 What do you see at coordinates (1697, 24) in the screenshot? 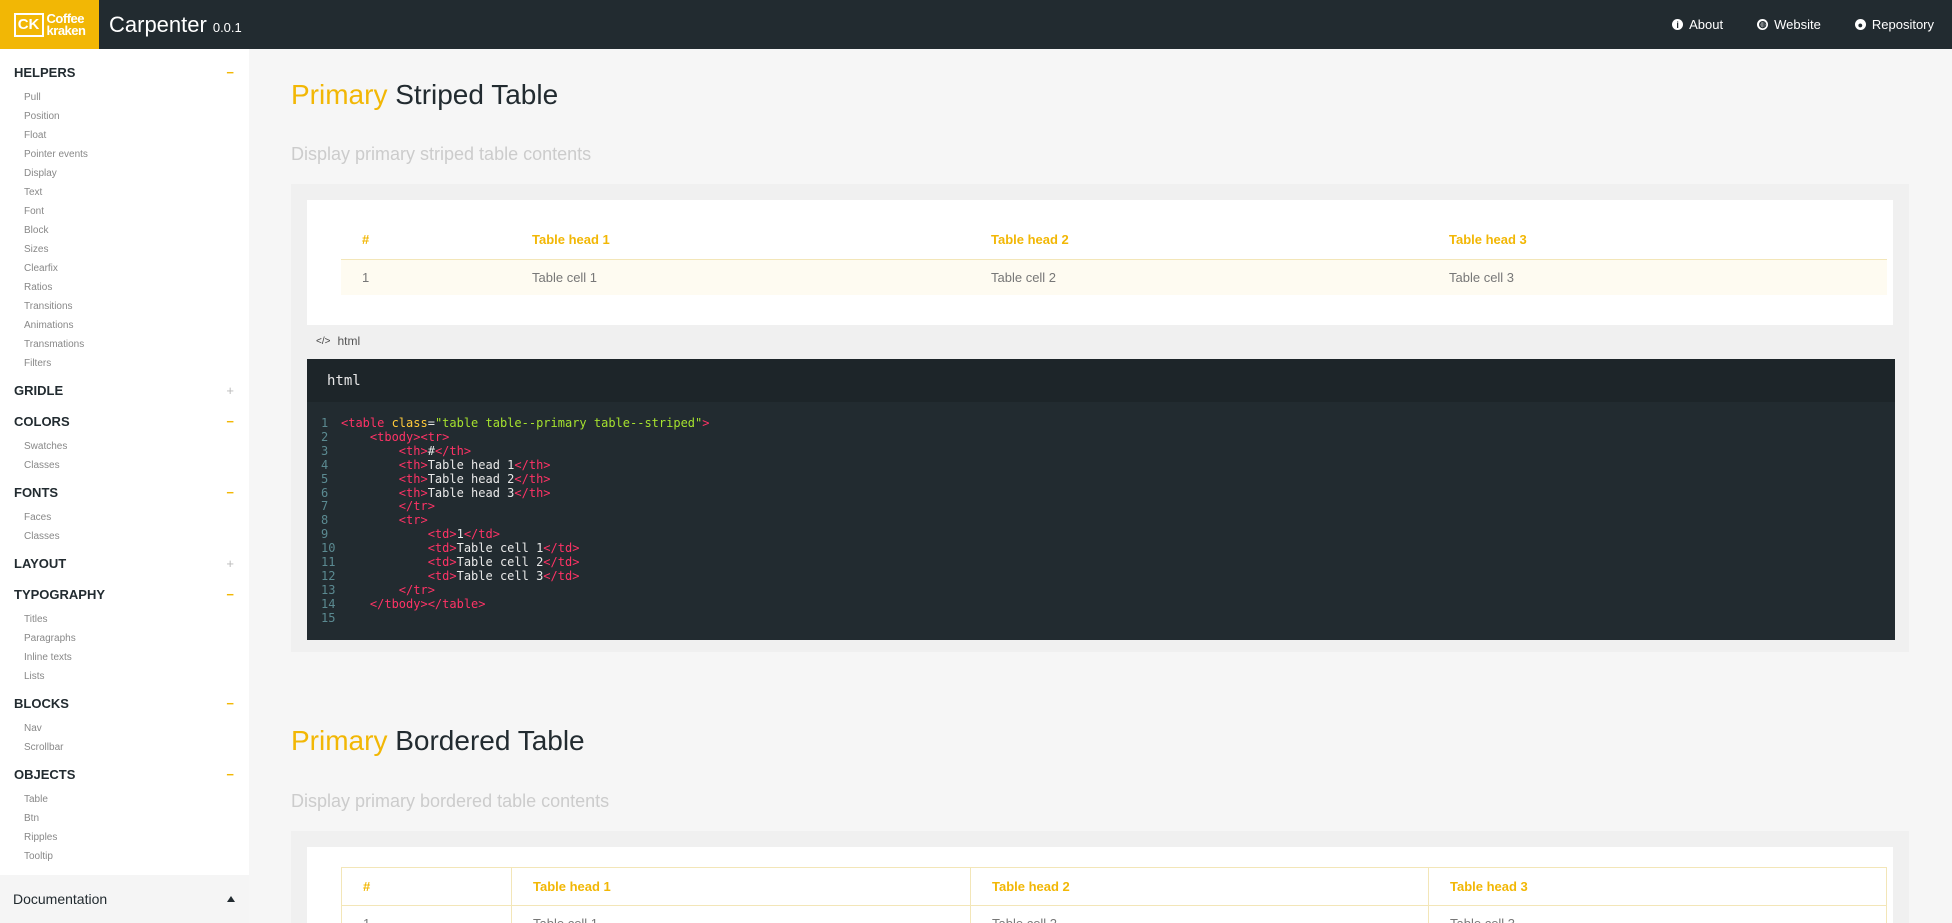
I see `nav-about: i About` at bounding box center [1697, 24].